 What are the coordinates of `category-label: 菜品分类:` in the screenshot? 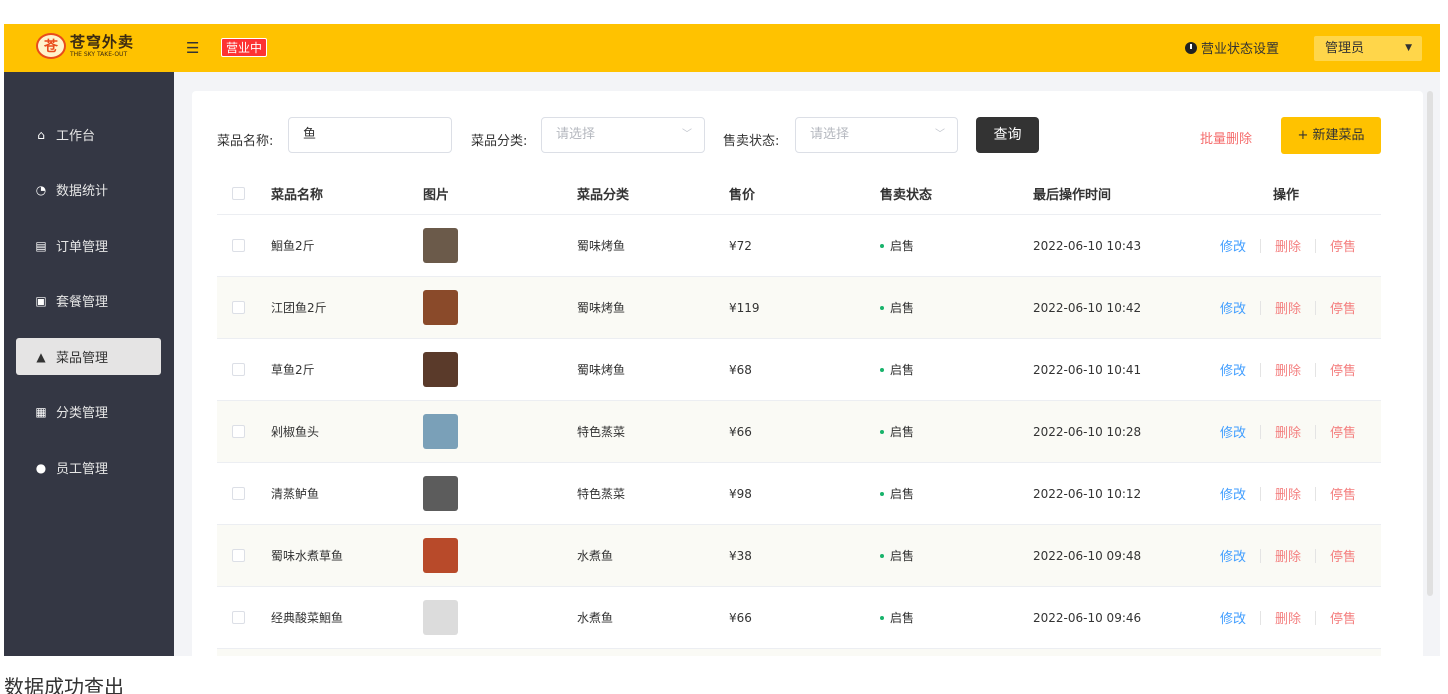 It's located at (499, 141).